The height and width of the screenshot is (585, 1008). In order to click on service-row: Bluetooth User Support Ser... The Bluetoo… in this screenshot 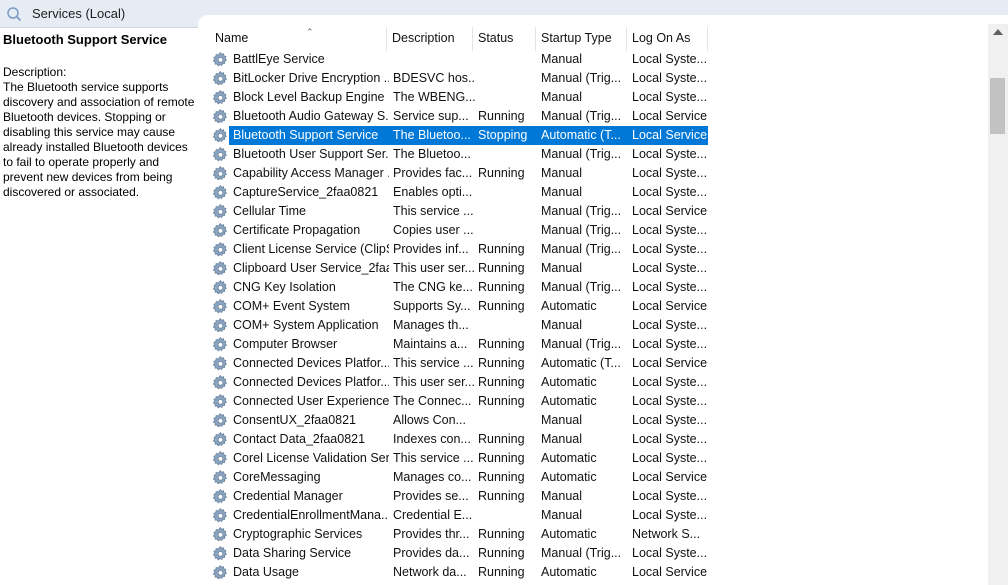, I will do `click(459, 154)`.